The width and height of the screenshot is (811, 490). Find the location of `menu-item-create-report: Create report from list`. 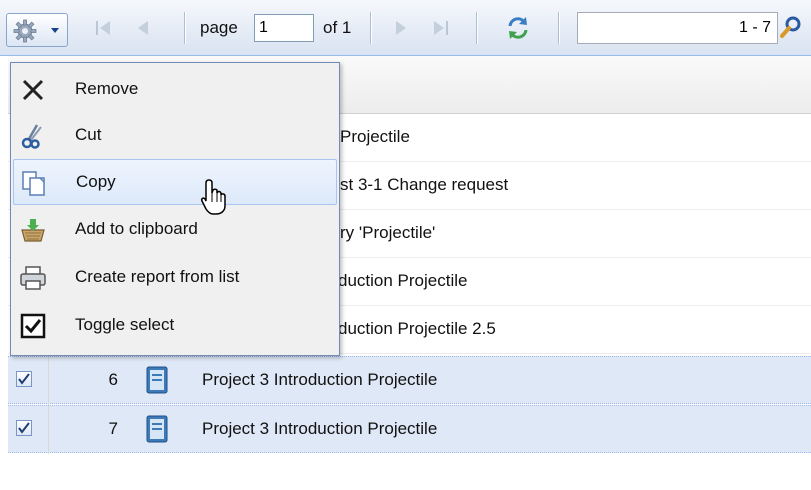

menu-item-create-report: Create report from list is located at coordinates (175, 278).